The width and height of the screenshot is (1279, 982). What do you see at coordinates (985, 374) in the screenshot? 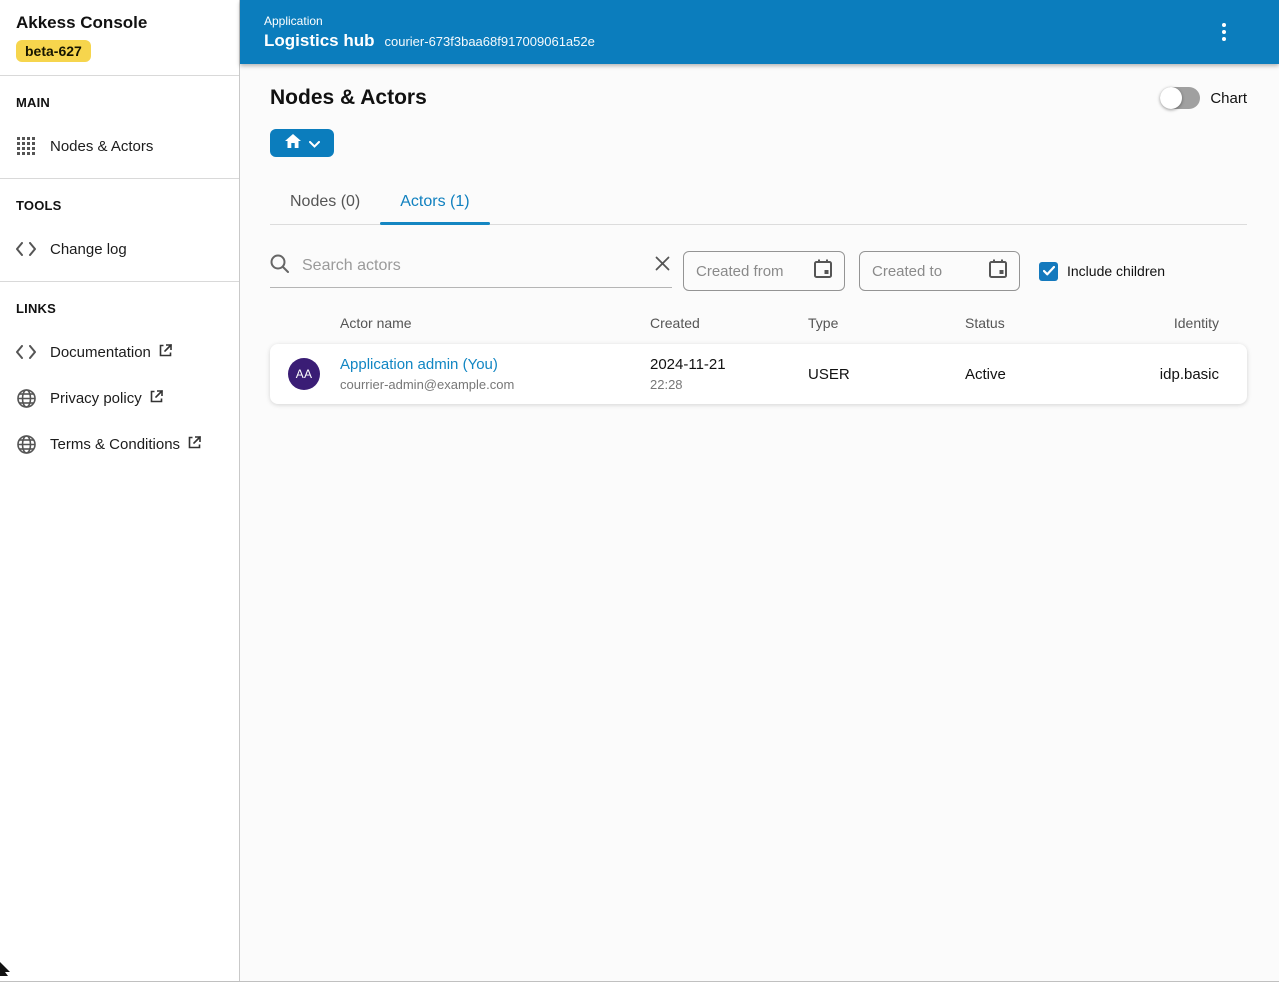
I see `actor-status: Active` at bounding box center [985, 374].